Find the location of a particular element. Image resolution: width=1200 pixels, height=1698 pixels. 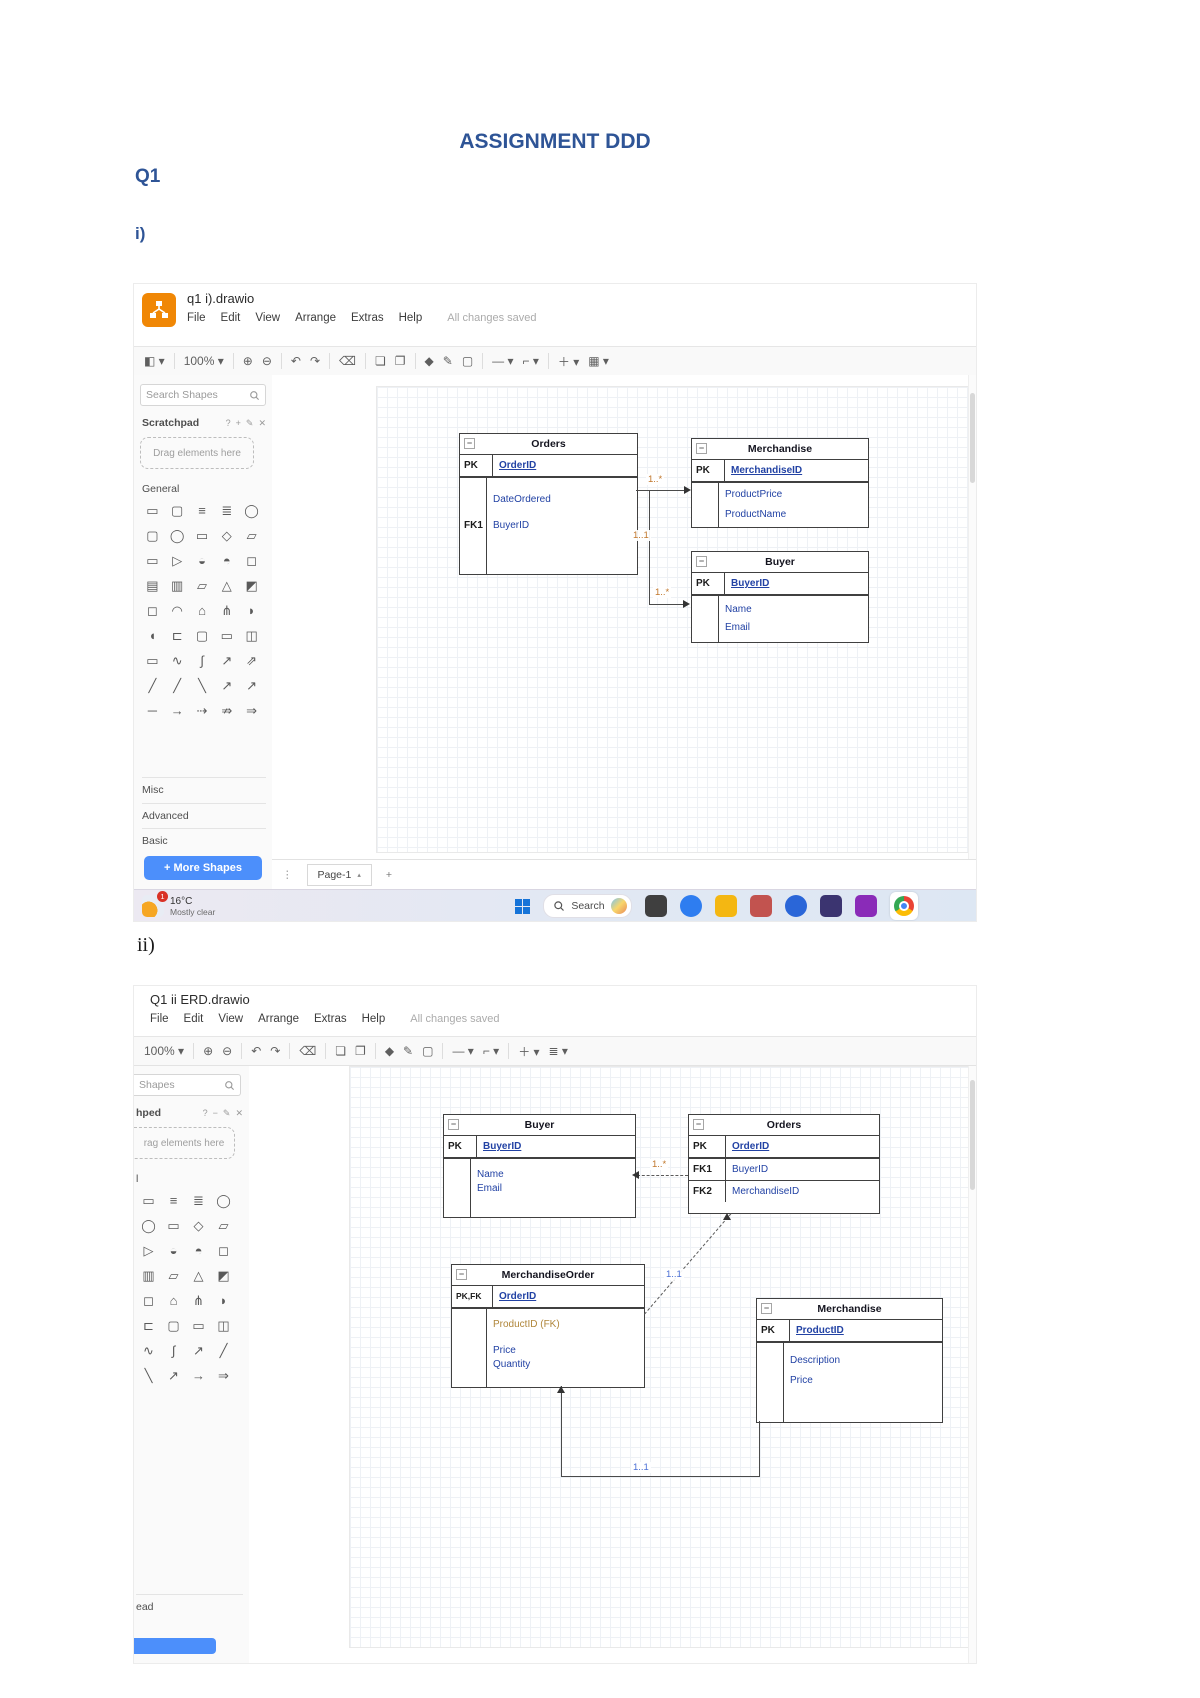

shape-icon: ≣ is located at coordinates (226, 511).